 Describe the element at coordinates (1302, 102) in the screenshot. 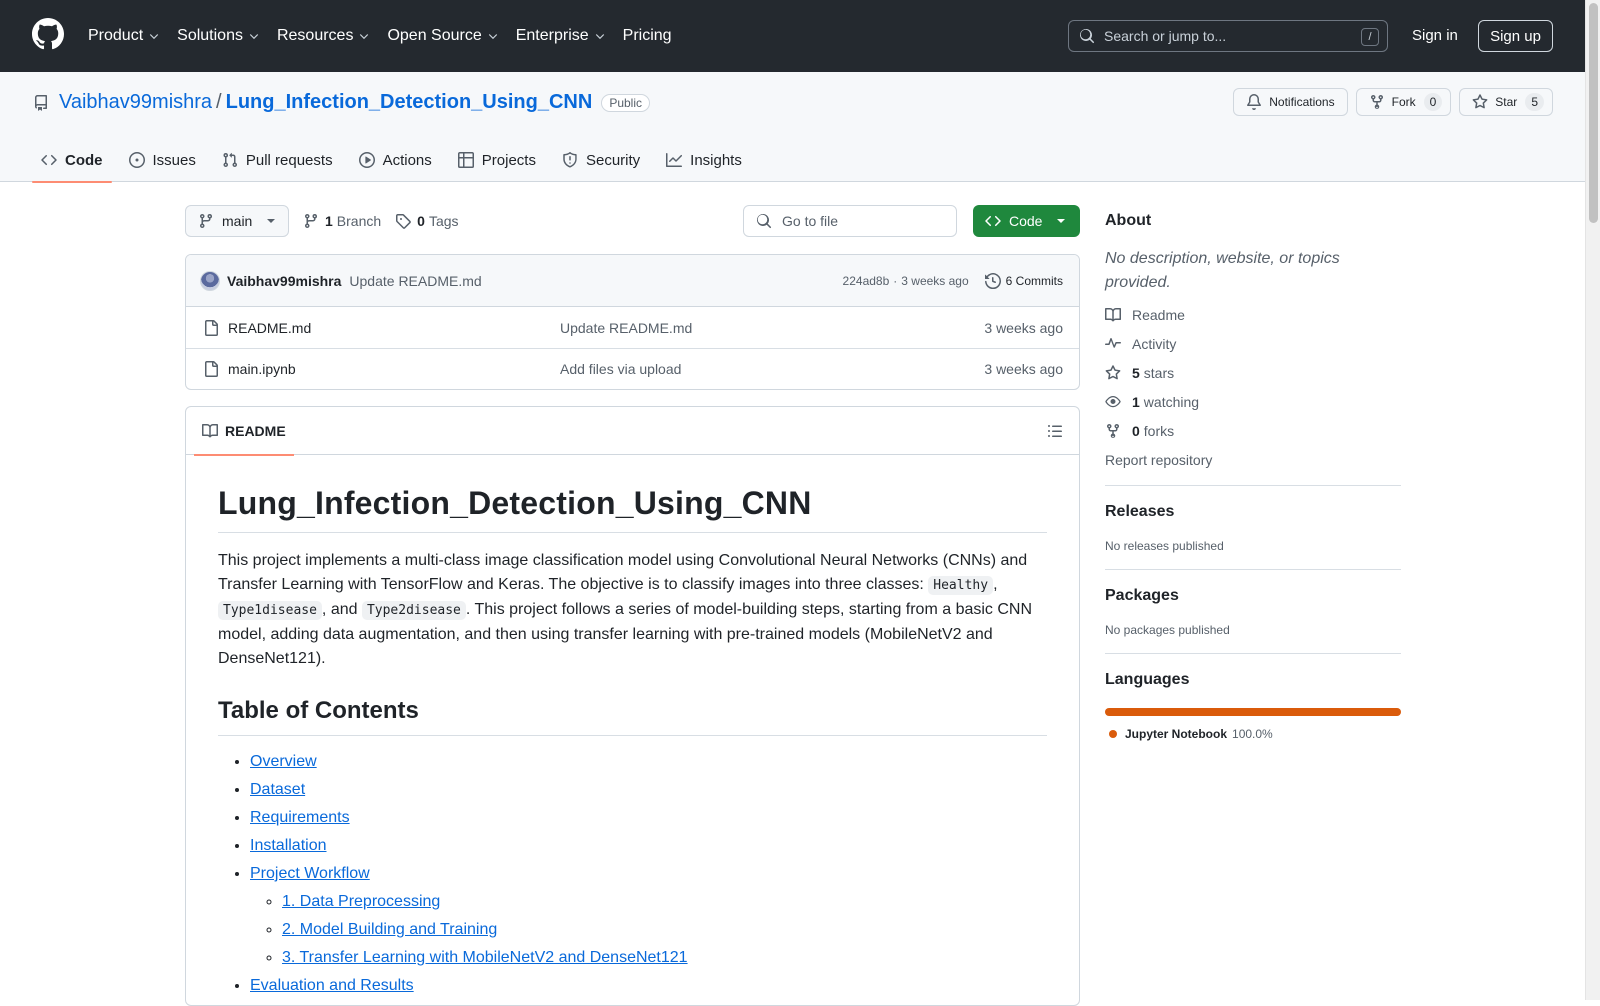

I see `notifications-label: Notifications` at that location.